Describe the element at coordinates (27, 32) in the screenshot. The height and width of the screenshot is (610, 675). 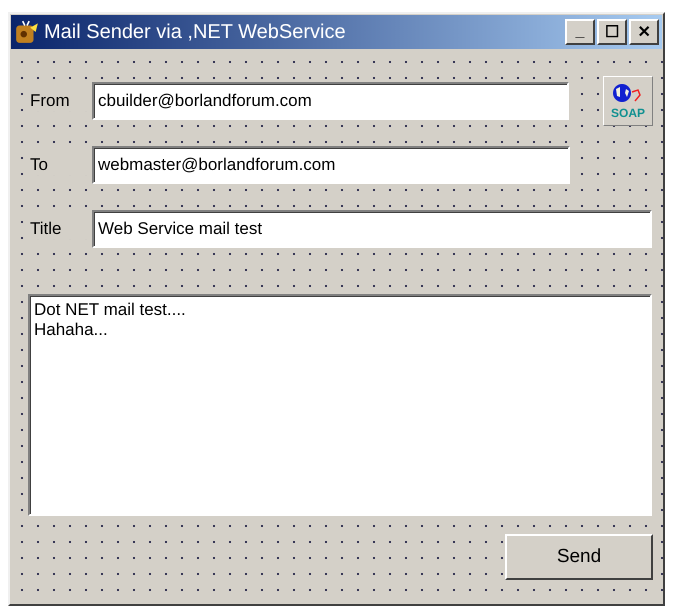
I see `app-icon` at that location.